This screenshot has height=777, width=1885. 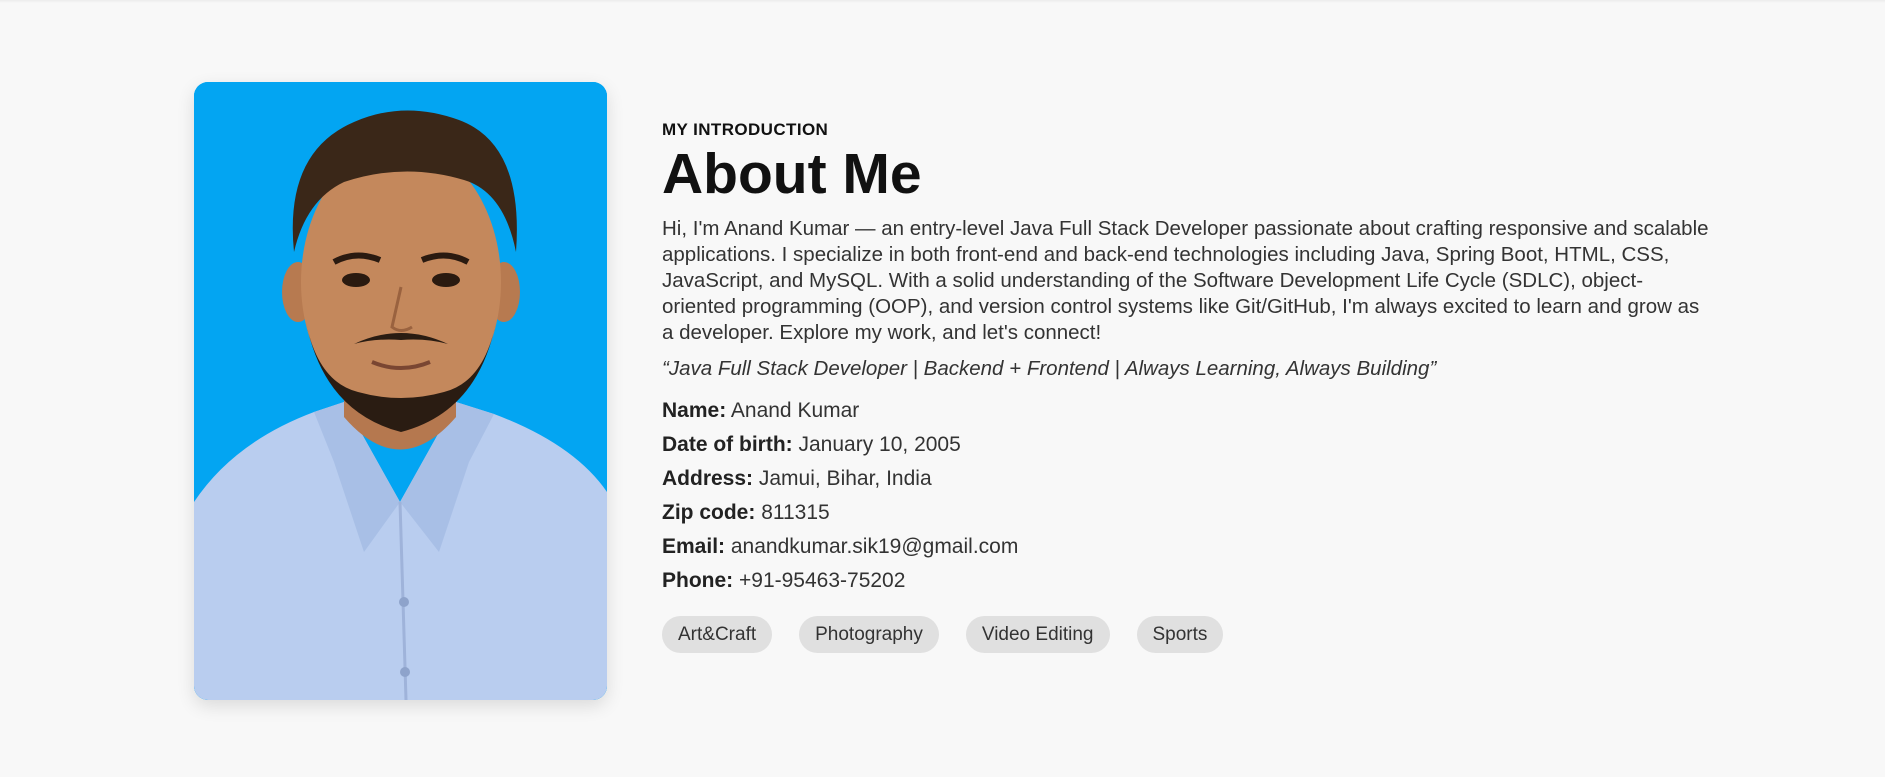 I want to click on detail-label: Zip code:, so click(x=709, y=512).